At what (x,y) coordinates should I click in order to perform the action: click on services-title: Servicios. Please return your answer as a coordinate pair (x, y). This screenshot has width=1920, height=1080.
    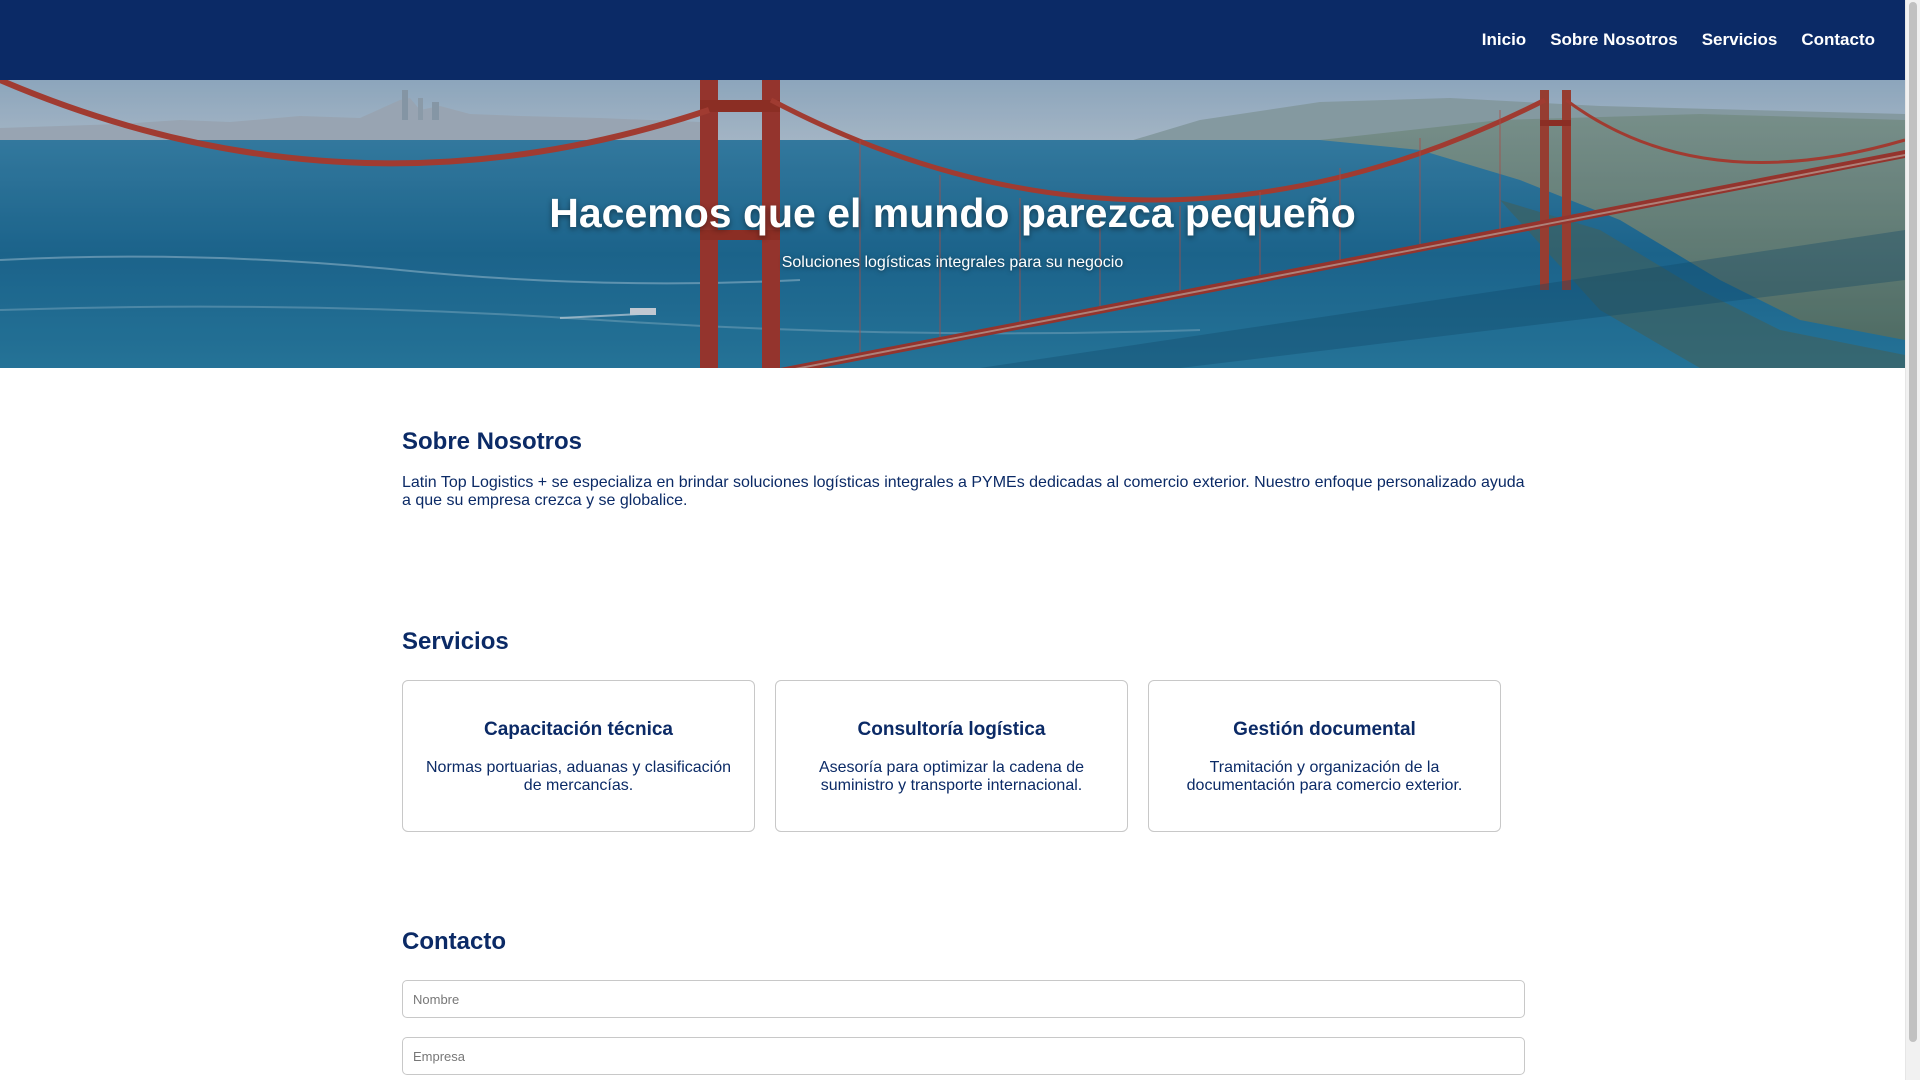
    Looking at the image, I should click on (455, 641).